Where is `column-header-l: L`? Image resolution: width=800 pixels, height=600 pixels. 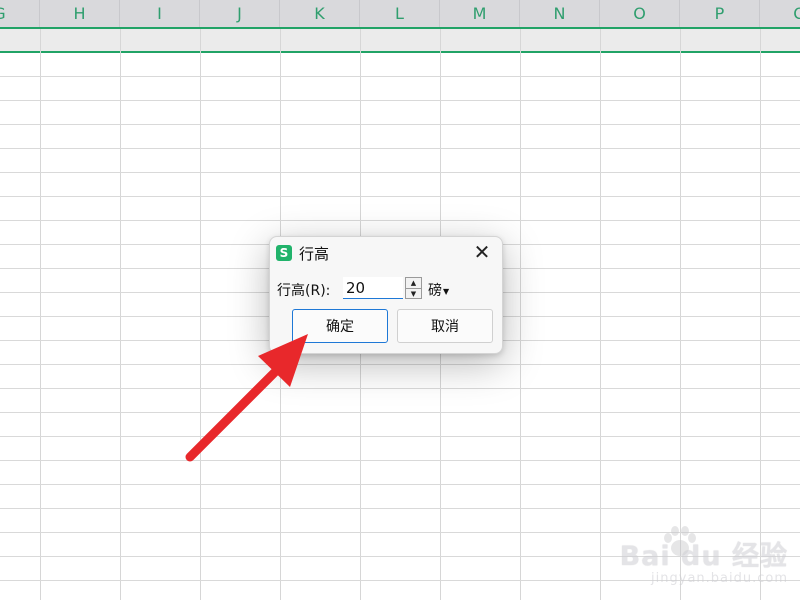
column-header-l: L is located at coordinates (400, 13).